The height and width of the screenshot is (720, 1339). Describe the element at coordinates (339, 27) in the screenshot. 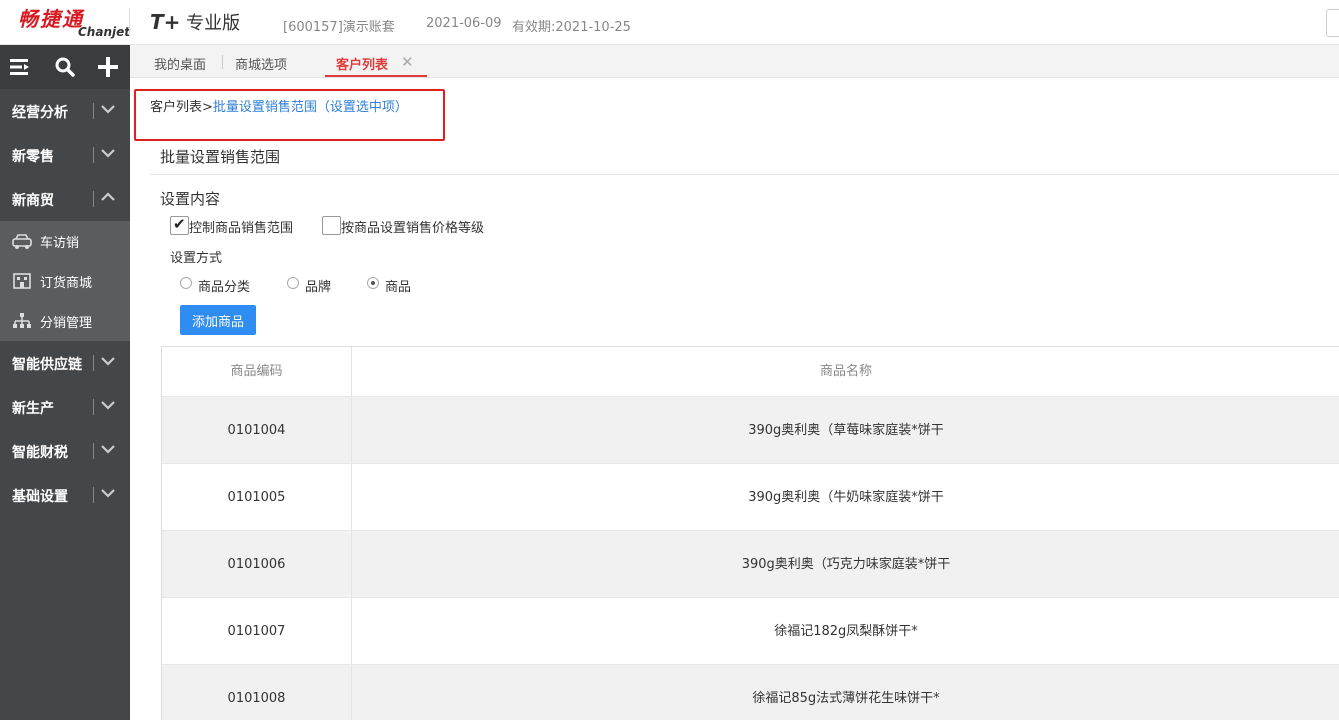

I see `account-label: [600157]演示账套` at that location.